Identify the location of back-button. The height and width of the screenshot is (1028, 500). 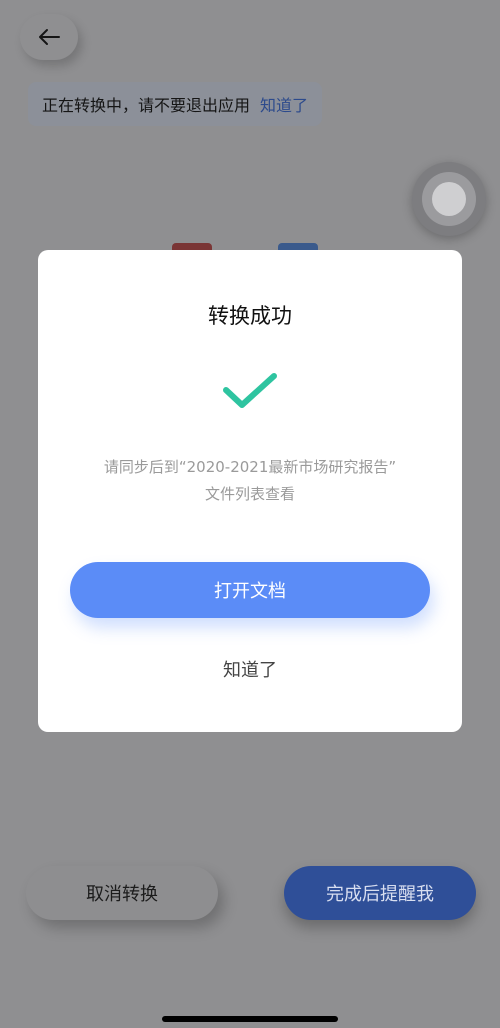
(49, 37).